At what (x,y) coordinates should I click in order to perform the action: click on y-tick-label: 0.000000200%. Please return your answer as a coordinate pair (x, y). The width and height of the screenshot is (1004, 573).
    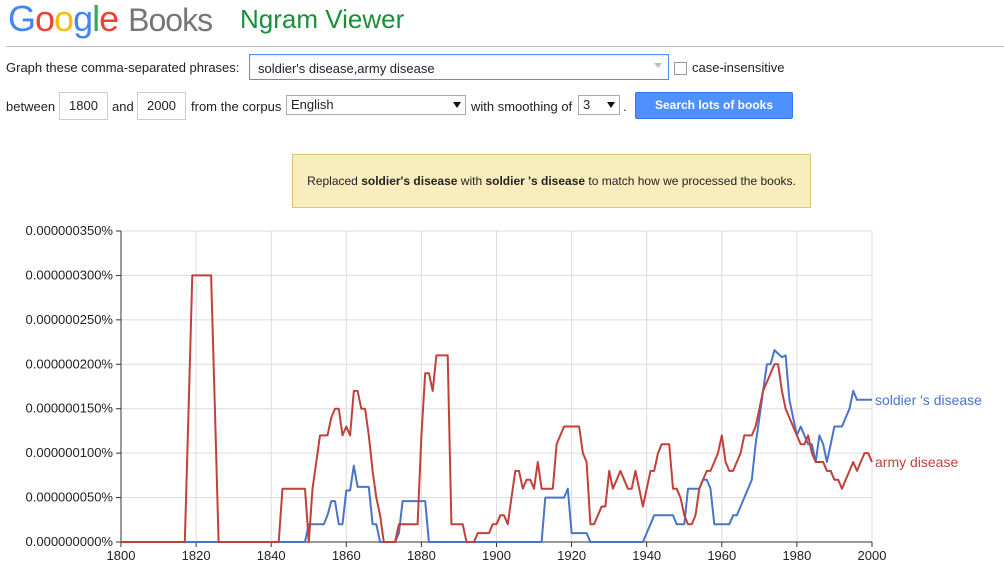
    Looking at the image, I should click on (70, 363).